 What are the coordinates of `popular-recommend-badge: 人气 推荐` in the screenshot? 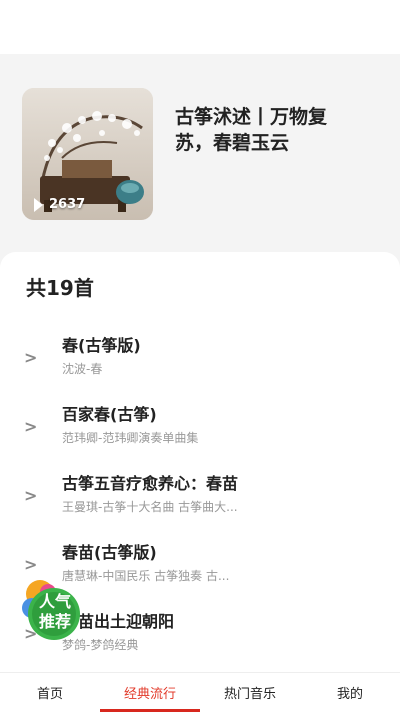 It's located at (53, 611).